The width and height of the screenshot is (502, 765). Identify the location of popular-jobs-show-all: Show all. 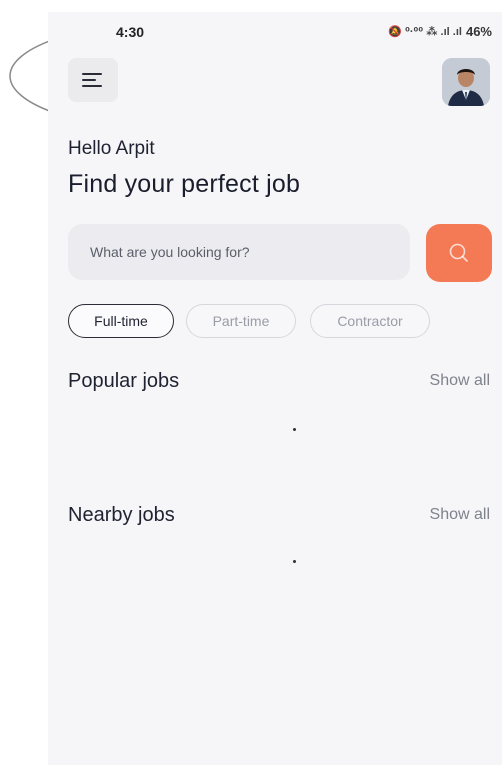
(460, 381).